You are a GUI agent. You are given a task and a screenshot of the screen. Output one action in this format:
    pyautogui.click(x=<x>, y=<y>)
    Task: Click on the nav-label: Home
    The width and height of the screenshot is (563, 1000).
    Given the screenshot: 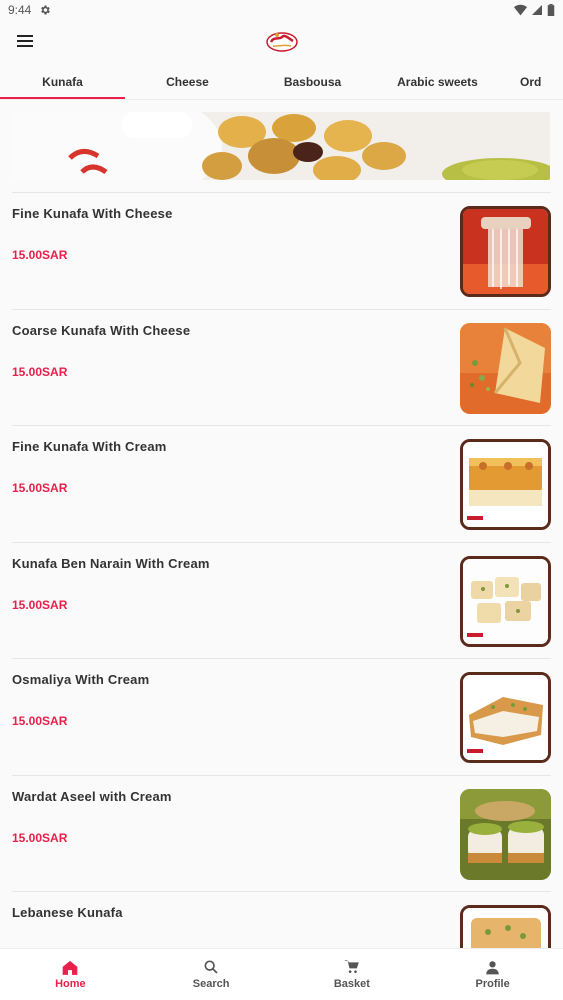 What is the action you would take?
    pyautogui.click(x=70, y=983)
    